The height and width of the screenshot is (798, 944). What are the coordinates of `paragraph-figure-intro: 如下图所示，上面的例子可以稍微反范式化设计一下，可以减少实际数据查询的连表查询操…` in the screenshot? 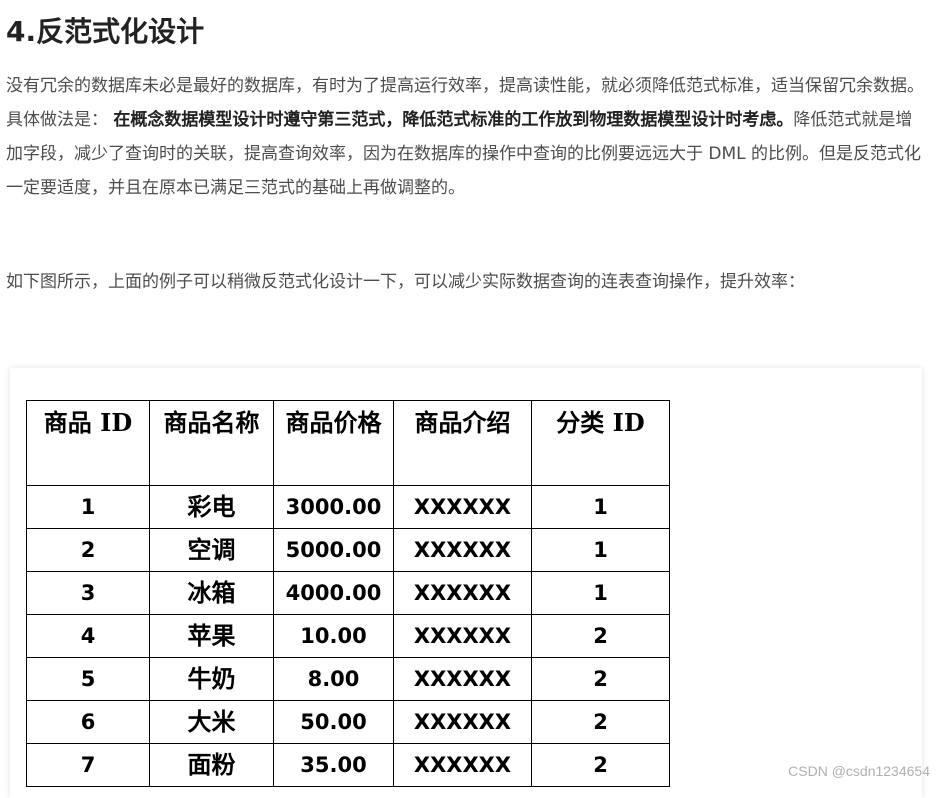 It's located at (405, 282).